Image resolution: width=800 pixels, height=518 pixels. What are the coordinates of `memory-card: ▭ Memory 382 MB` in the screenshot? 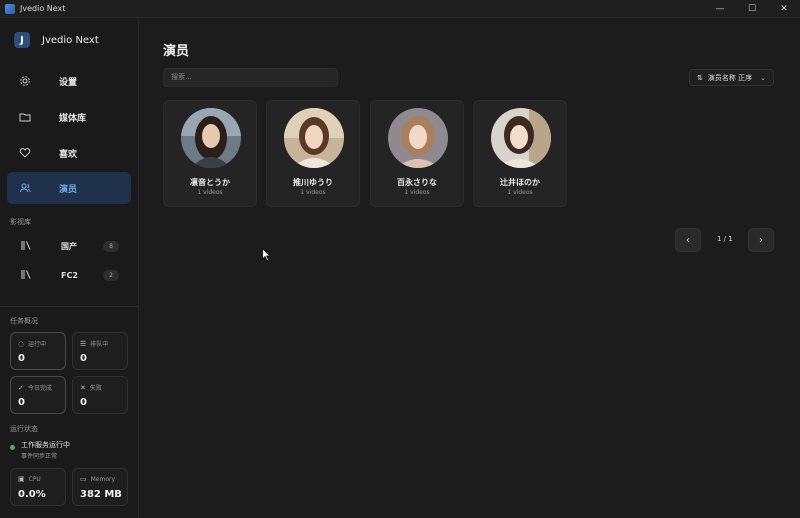 It's located at (100, 487).